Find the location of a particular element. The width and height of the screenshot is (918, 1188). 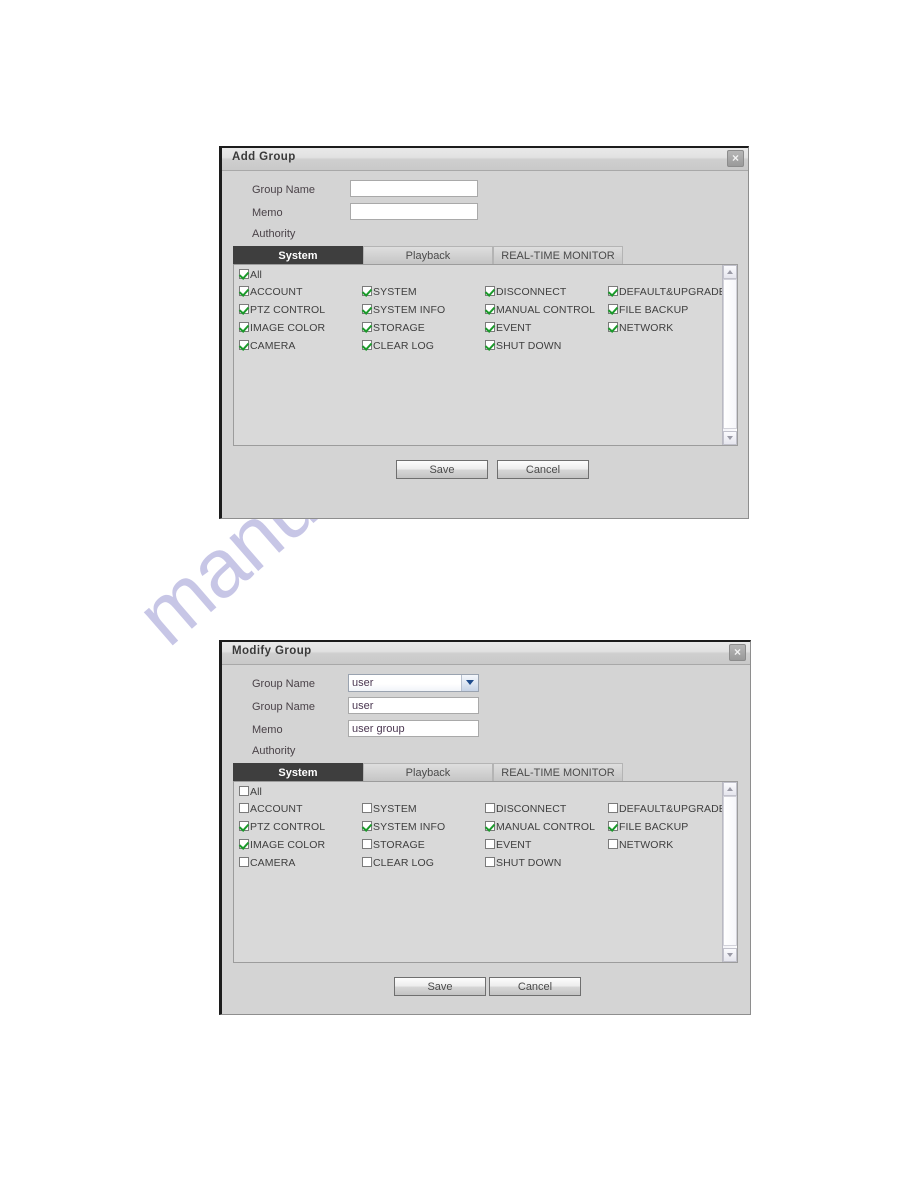

group-name-select: user is located at coordinates (413, 683).